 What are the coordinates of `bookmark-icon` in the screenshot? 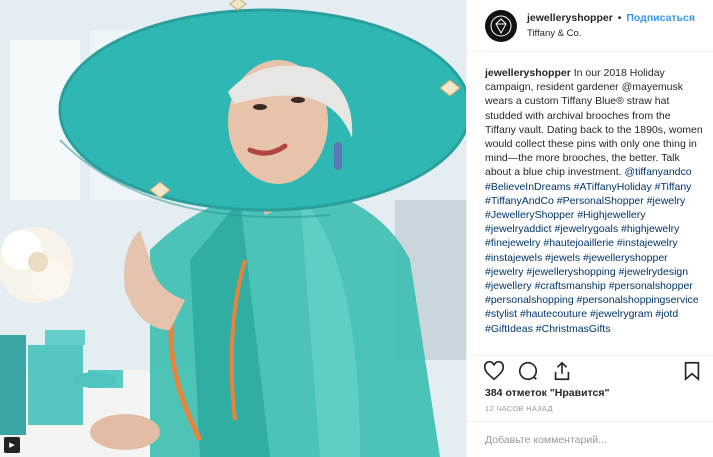 It's located at (692, 371).